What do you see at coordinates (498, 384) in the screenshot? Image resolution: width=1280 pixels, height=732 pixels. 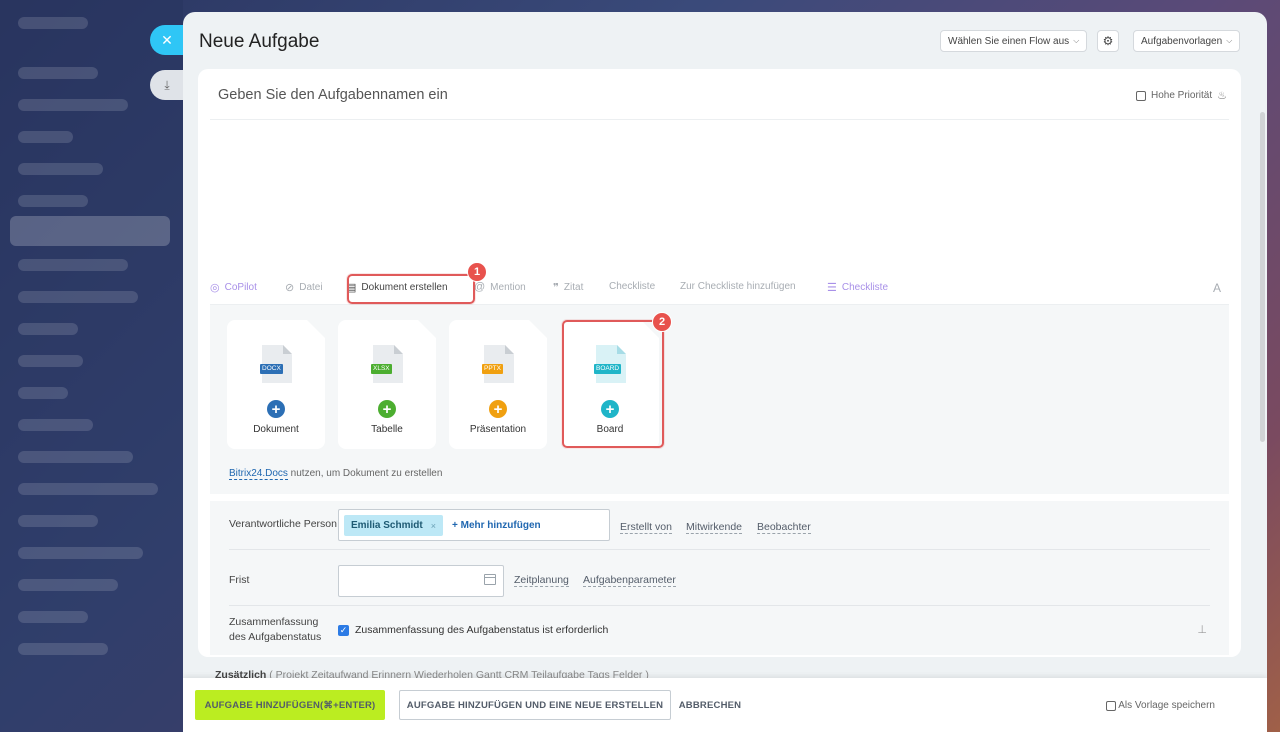 I see `doc-tile-praesentation: PPTX + Präsentation` at bounding box center [498, 384].